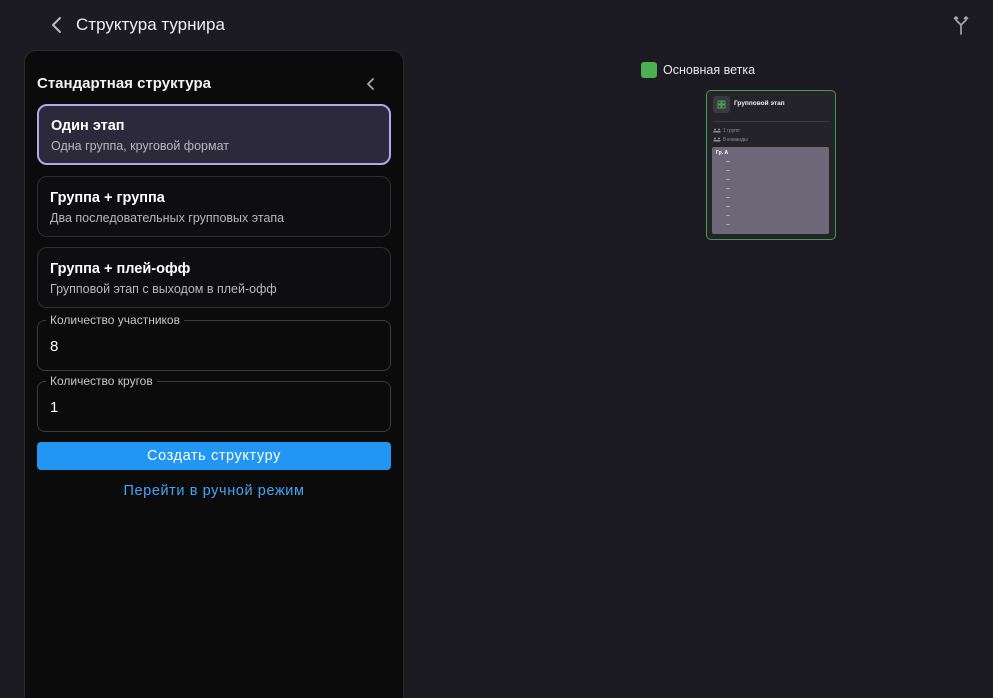  Describe the element at coordinates (759, 103) in the screenshot. I see `stage-title: Групповой этап` at that location.